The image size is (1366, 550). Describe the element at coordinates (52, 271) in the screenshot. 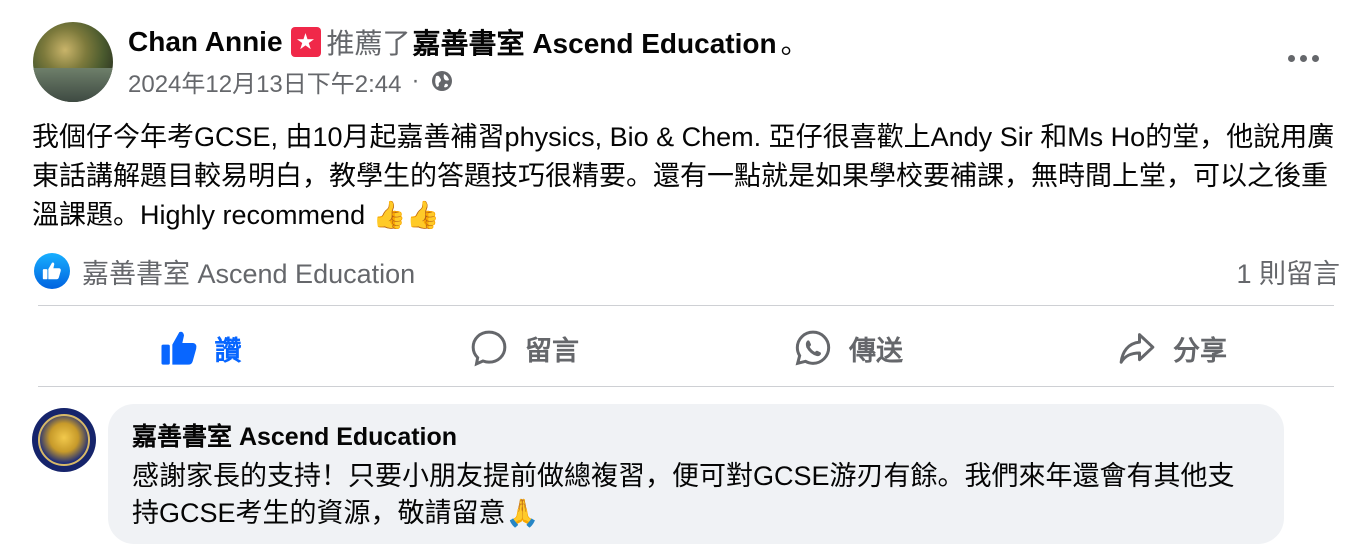

I see `like-reaction-icon` at that location.